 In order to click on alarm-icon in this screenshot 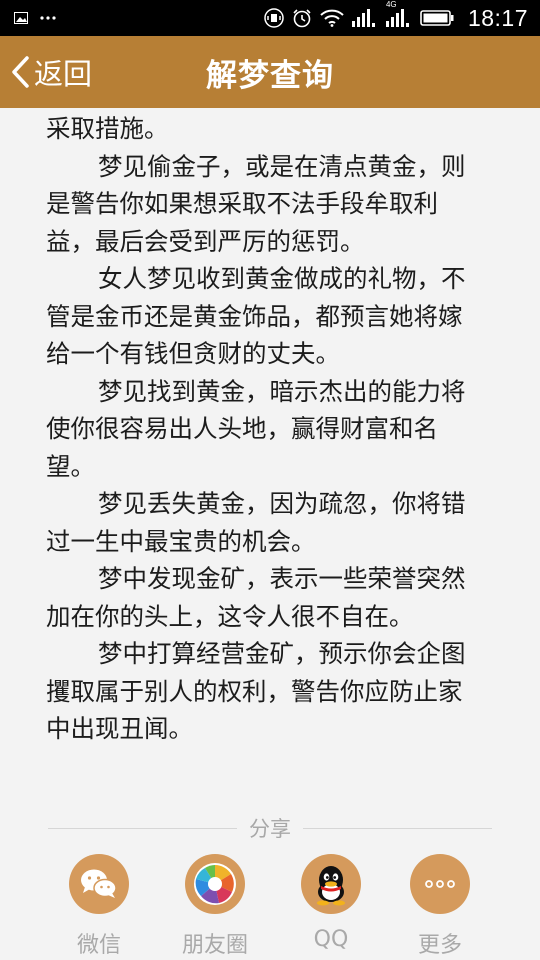, I will do `click(302, 18)`.